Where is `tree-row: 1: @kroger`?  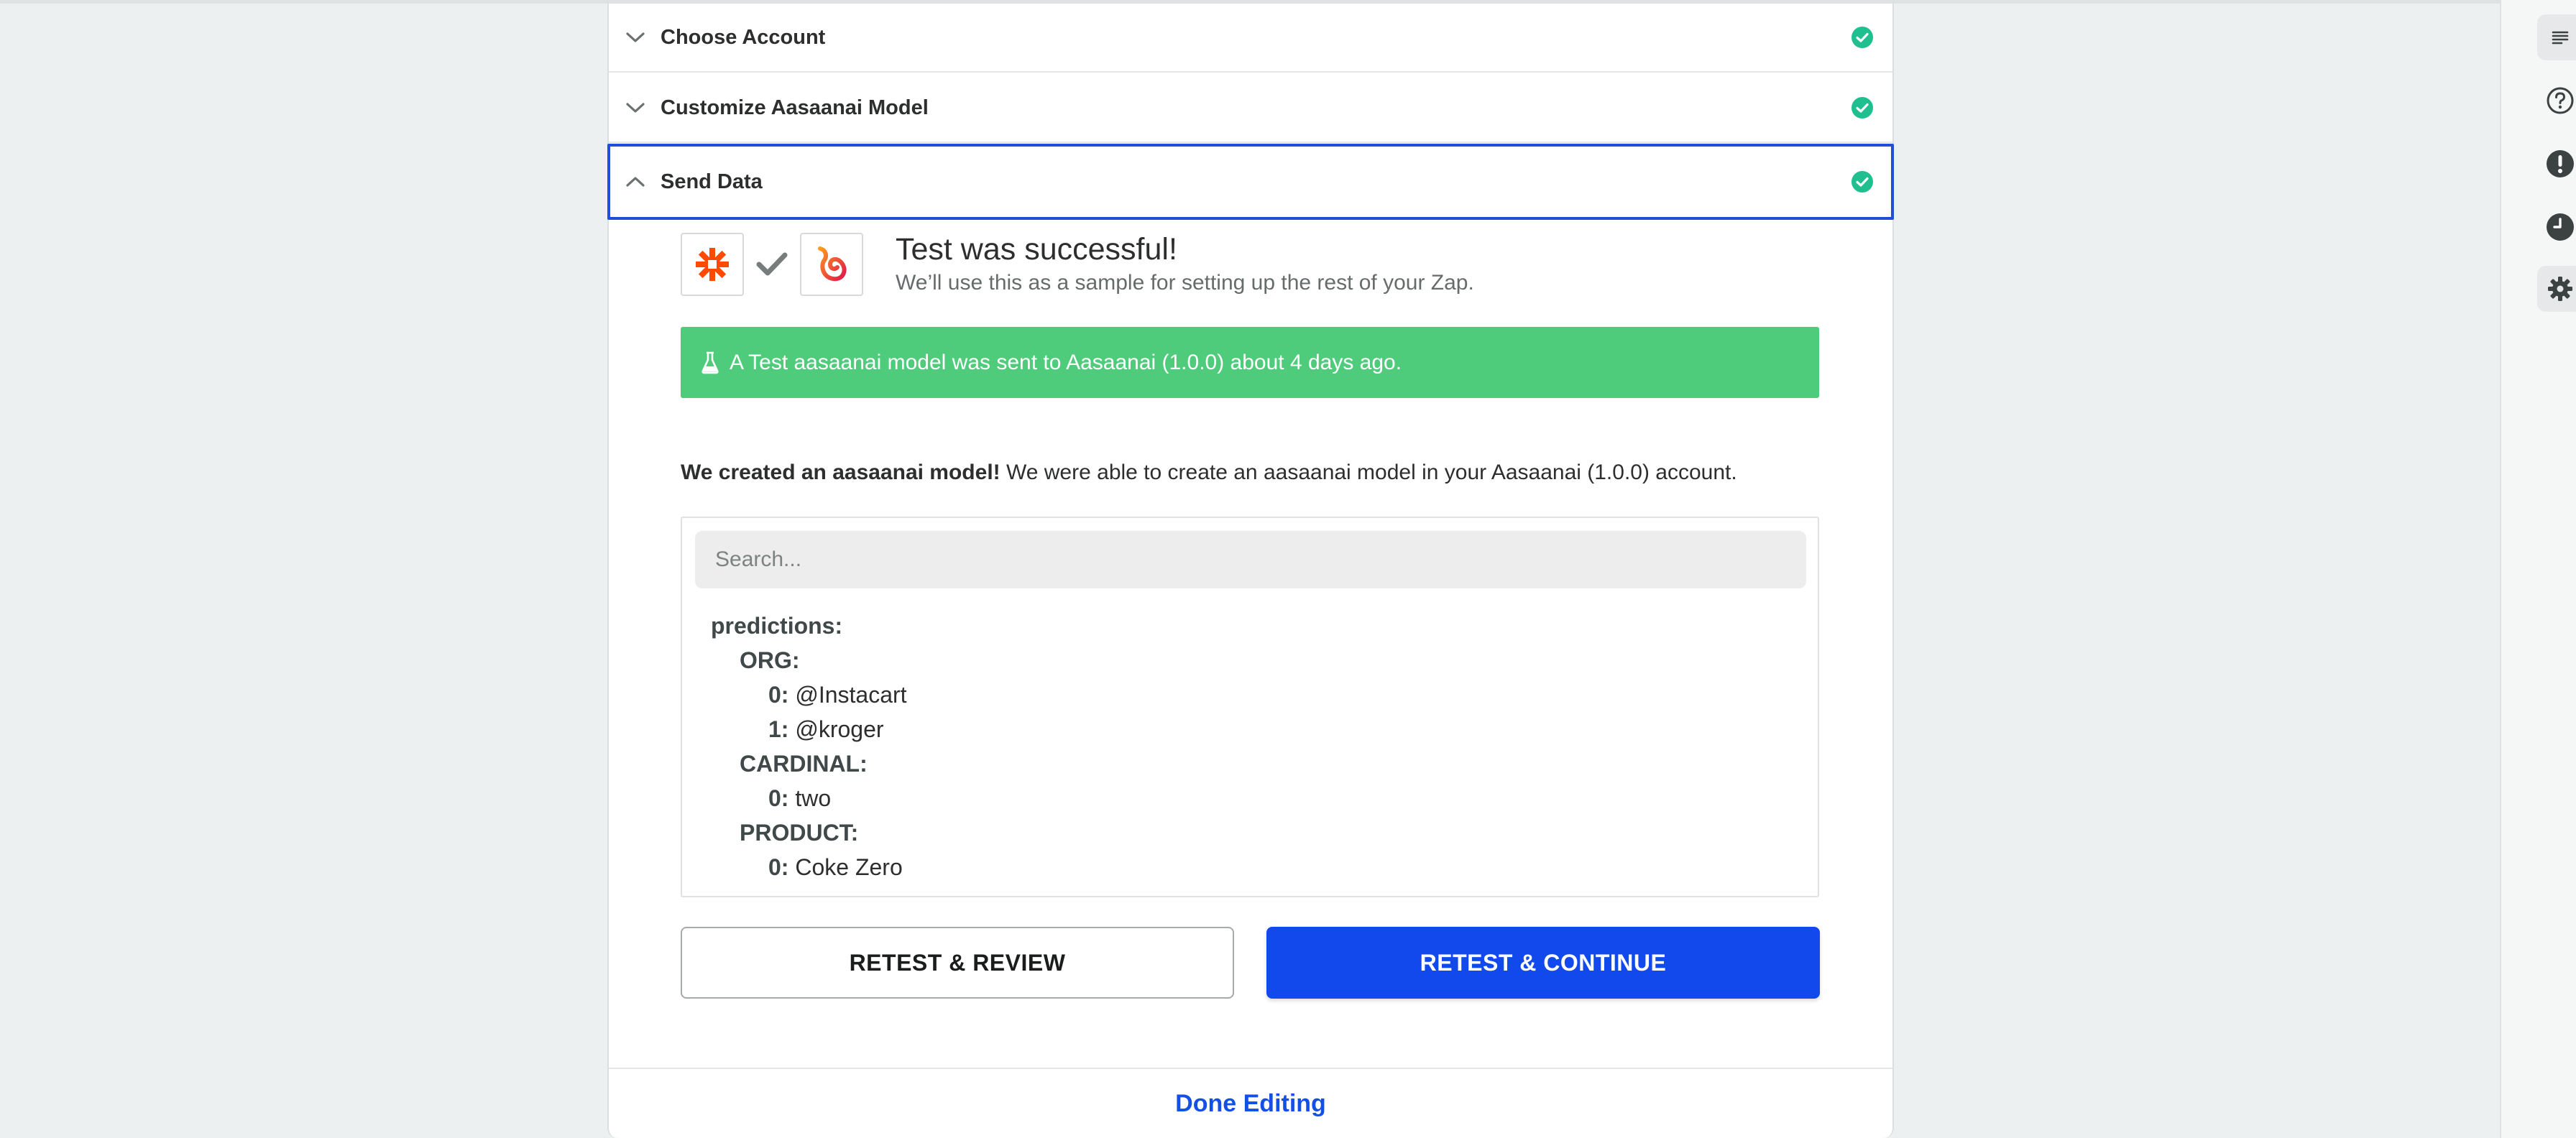 tree-row: 1: @kroger is located at coordinates (809, 729).